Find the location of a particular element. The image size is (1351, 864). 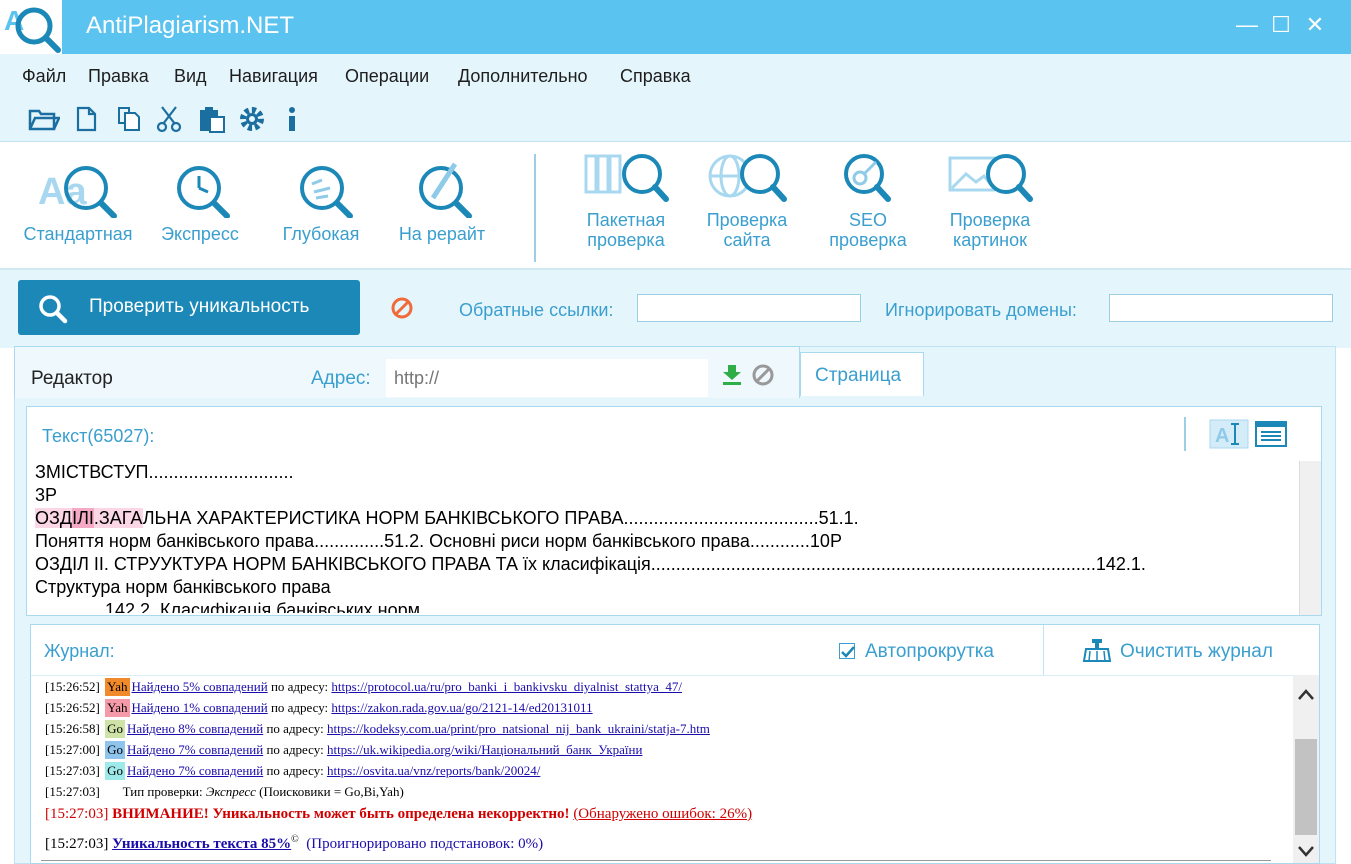

cut-icon is located at coordinates (170, 119).